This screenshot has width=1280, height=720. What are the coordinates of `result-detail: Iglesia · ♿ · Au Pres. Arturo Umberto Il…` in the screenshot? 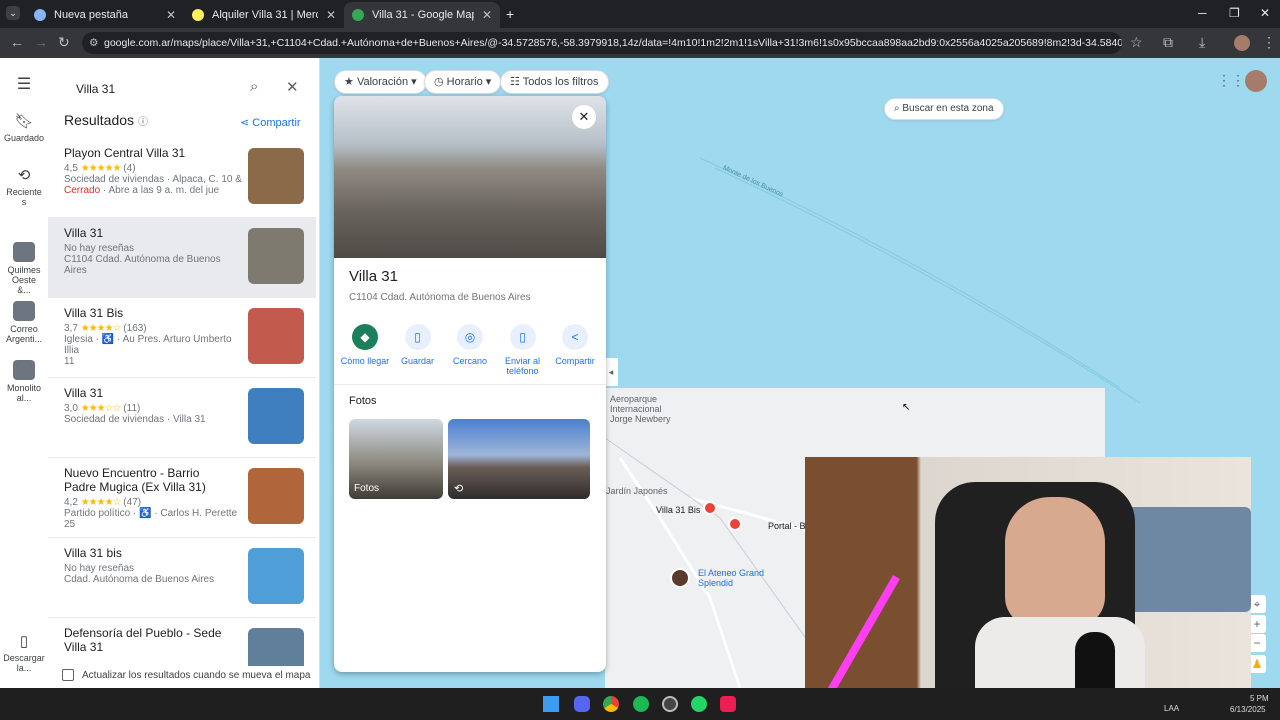 It's located at (148, 345).